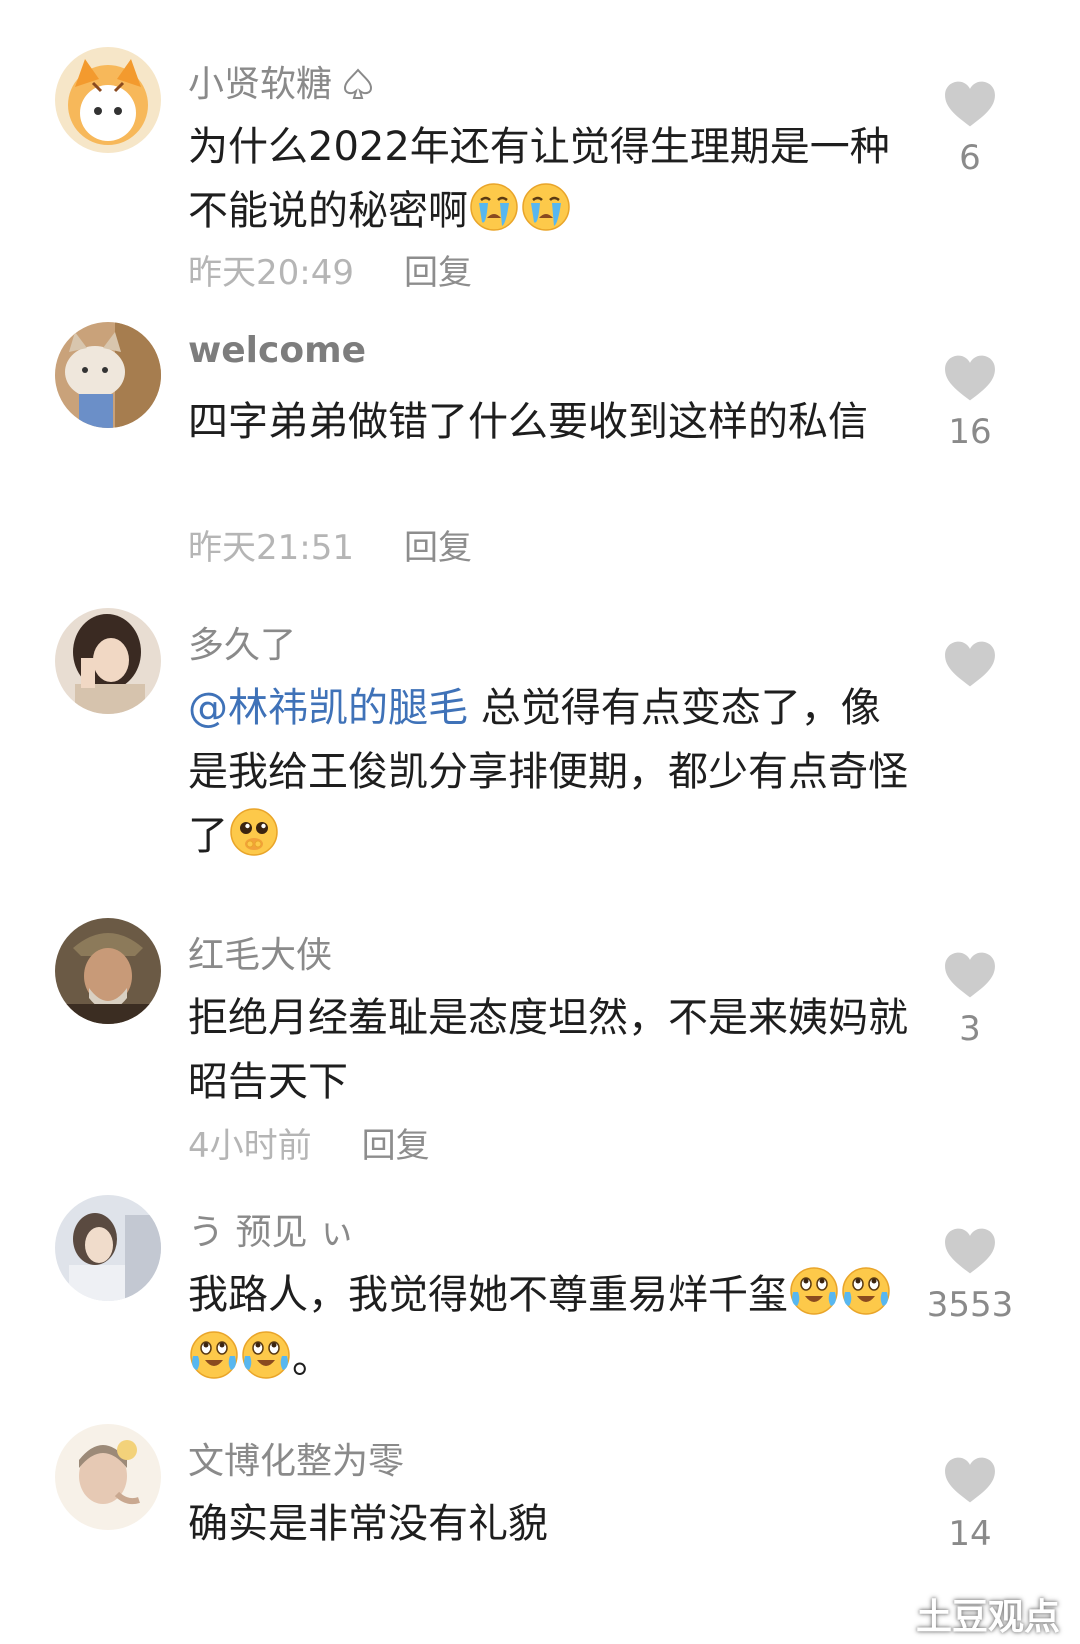  What do you see at coordinates (280, 81) in the screenshot?
I see `username: 小贤软糖` at bounding box center [280, 81].